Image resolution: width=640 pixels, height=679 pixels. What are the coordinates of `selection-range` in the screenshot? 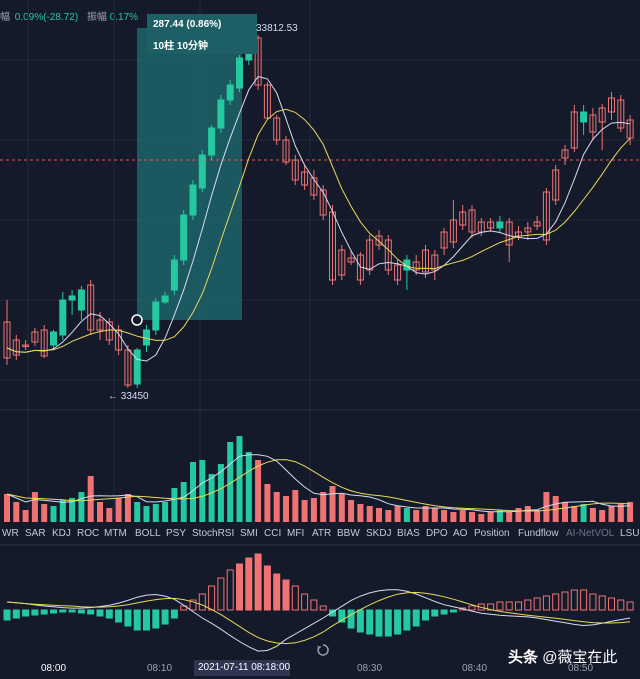 It's located at (189, 174).